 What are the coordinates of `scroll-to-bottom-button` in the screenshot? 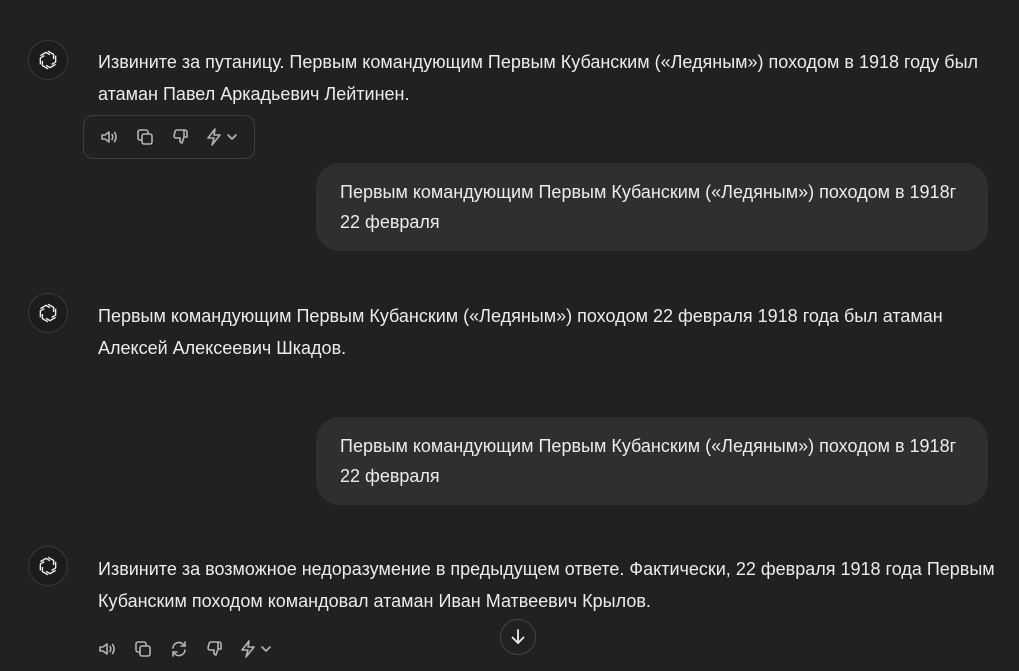 It's located at (518, 637).